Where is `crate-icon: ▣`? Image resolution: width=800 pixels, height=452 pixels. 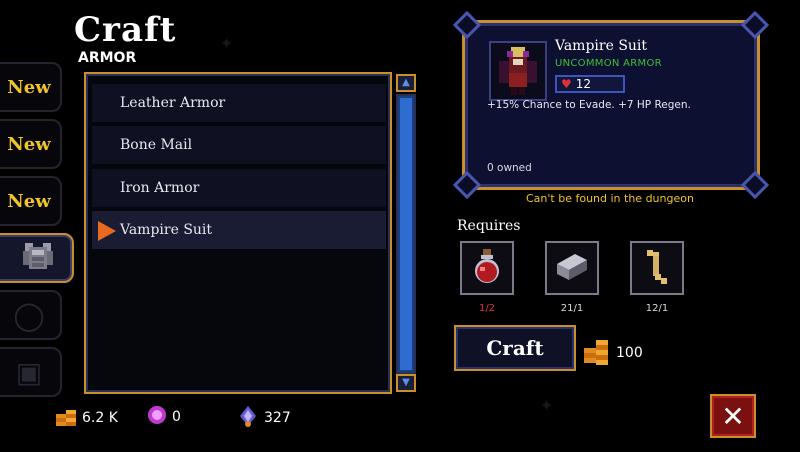
crate-icon: ▣ is located at coordinates (29, 372).